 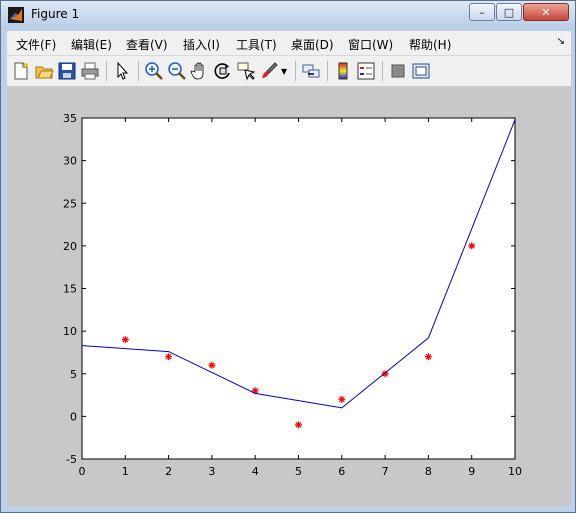 What do you see at coordinates (284, 71) in the screenshot?
I see `brush-dropdown-icon: ▼` at bounding box center [284, 71].